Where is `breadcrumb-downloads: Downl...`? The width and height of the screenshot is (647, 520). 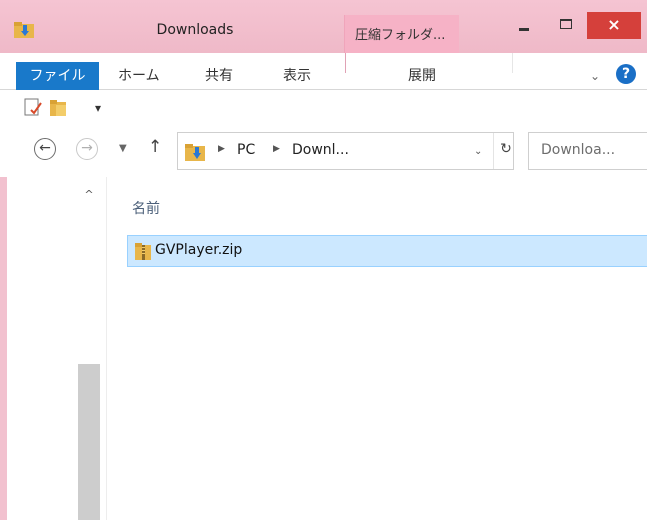 breadcrumb-downloads: Downl... is located at coordinates (320, 150).